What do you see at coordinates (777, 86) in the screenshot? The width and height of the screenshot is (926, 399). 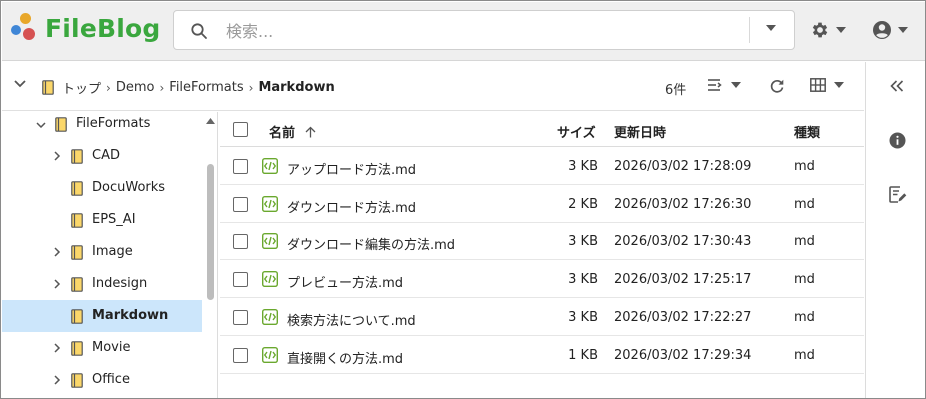 I see `refresh-icon` at bounding box center [777, 86].